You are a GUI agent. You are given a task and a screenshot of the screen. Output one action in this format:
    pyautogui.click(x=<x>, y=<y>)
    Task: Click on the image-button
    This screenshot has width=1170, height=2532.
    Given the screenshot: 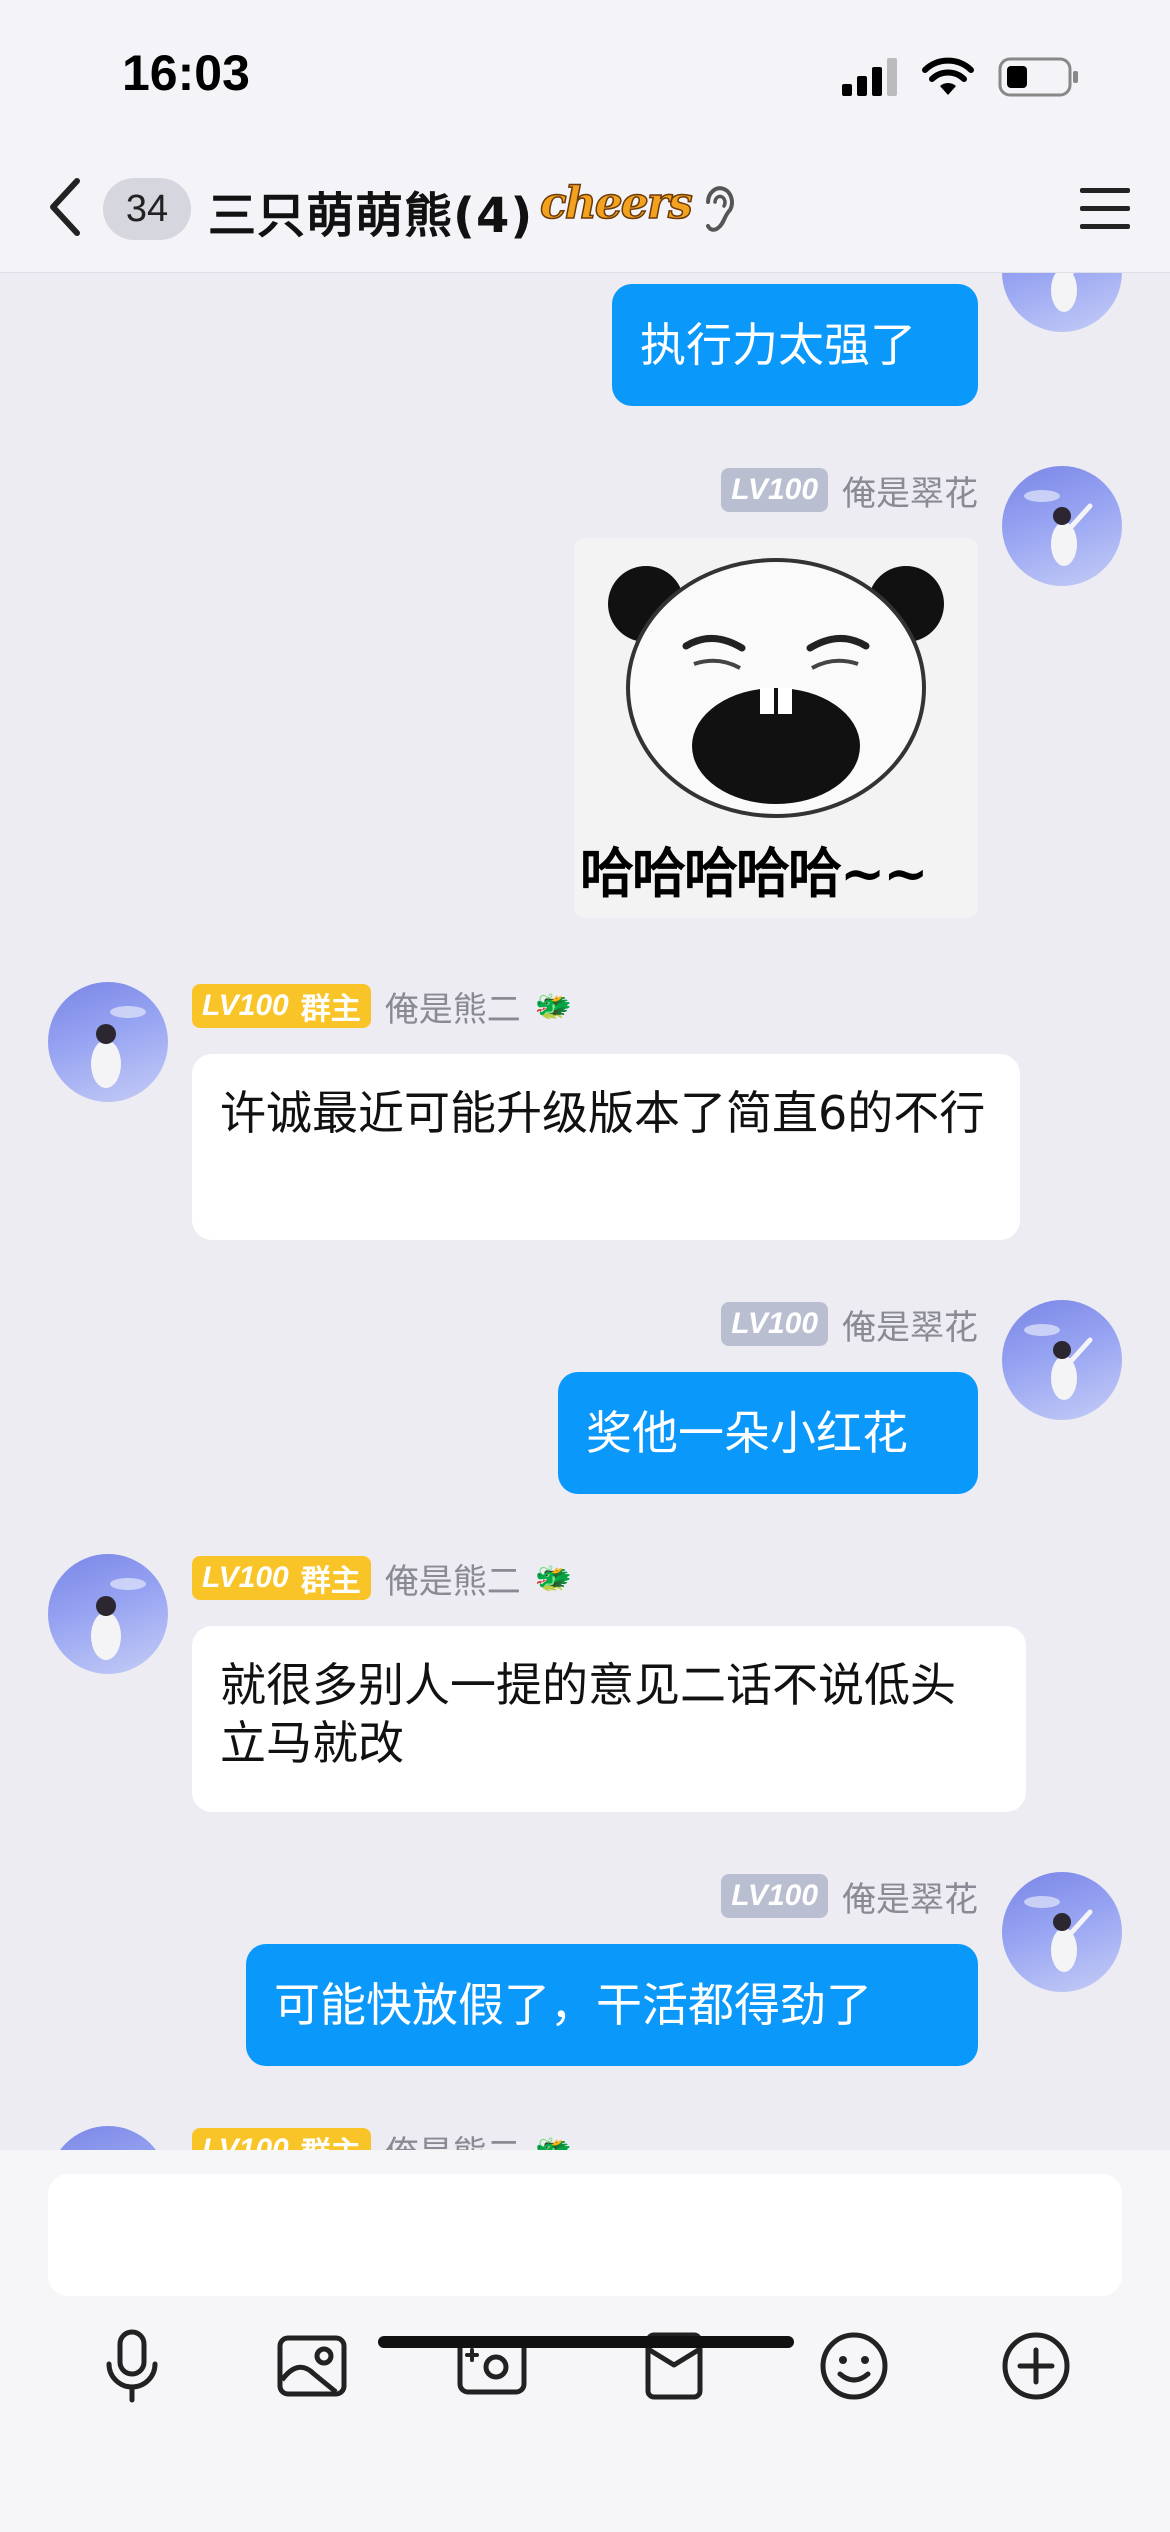 What is the action you would take?
    pyautogui.click(x=312, y=2366)
    